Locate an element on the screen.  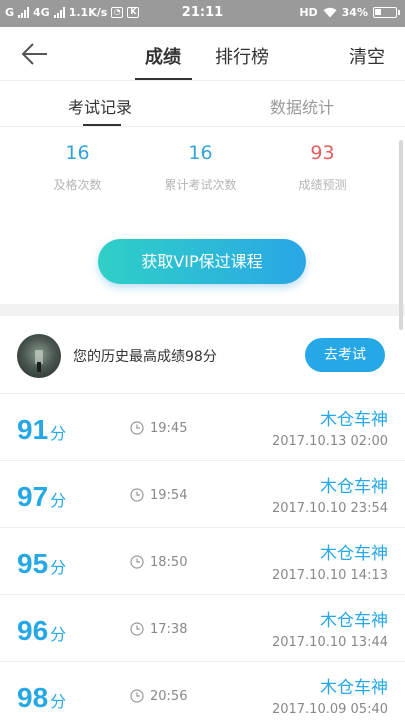
best-score-row: 您的历史最高成绩98分 去考试 is located at coordinates (202, 355).